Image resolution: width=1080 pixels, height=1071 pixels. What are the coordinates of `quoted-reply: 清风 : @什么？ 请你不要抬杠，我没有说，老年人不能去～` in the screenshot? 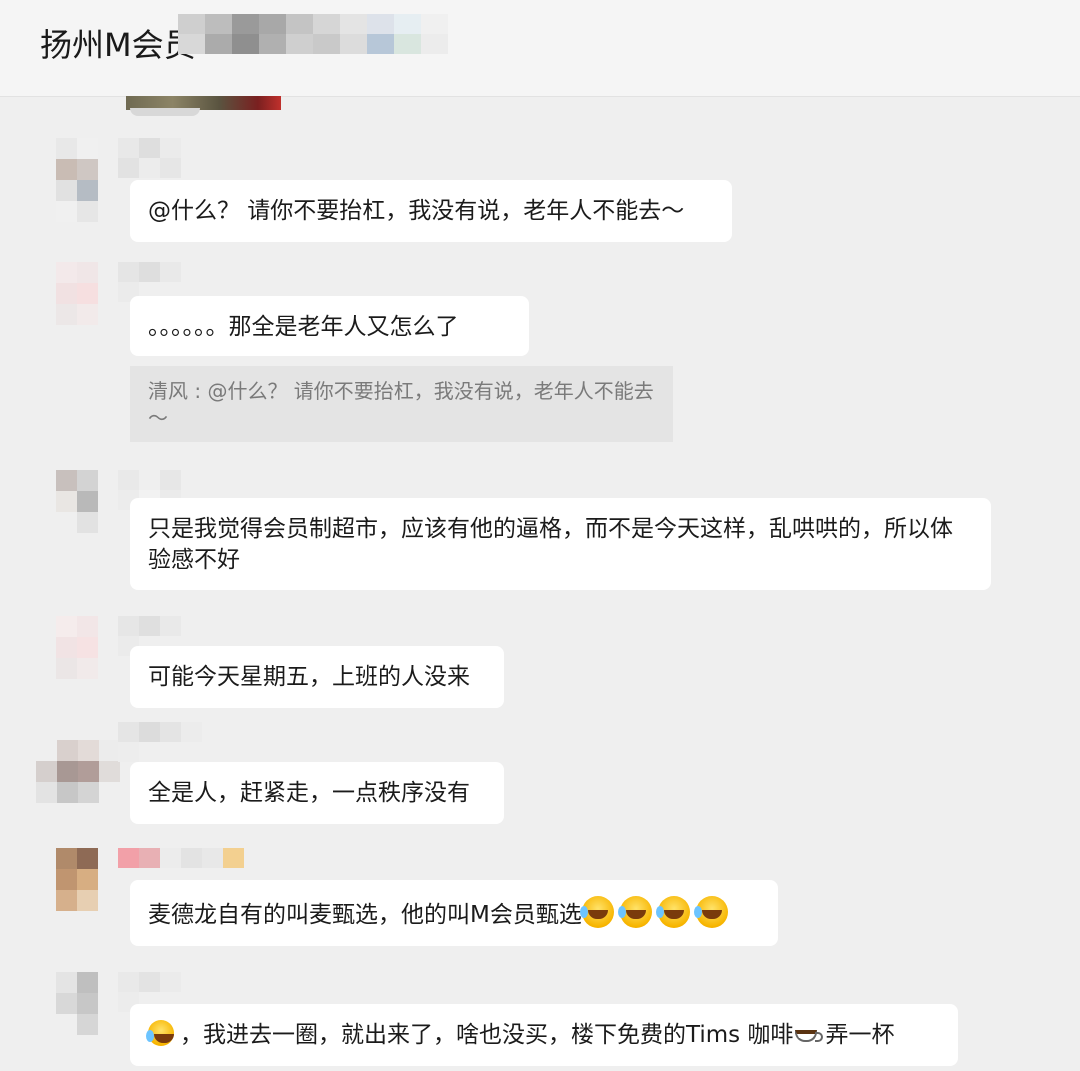 It's located at (401, 404).